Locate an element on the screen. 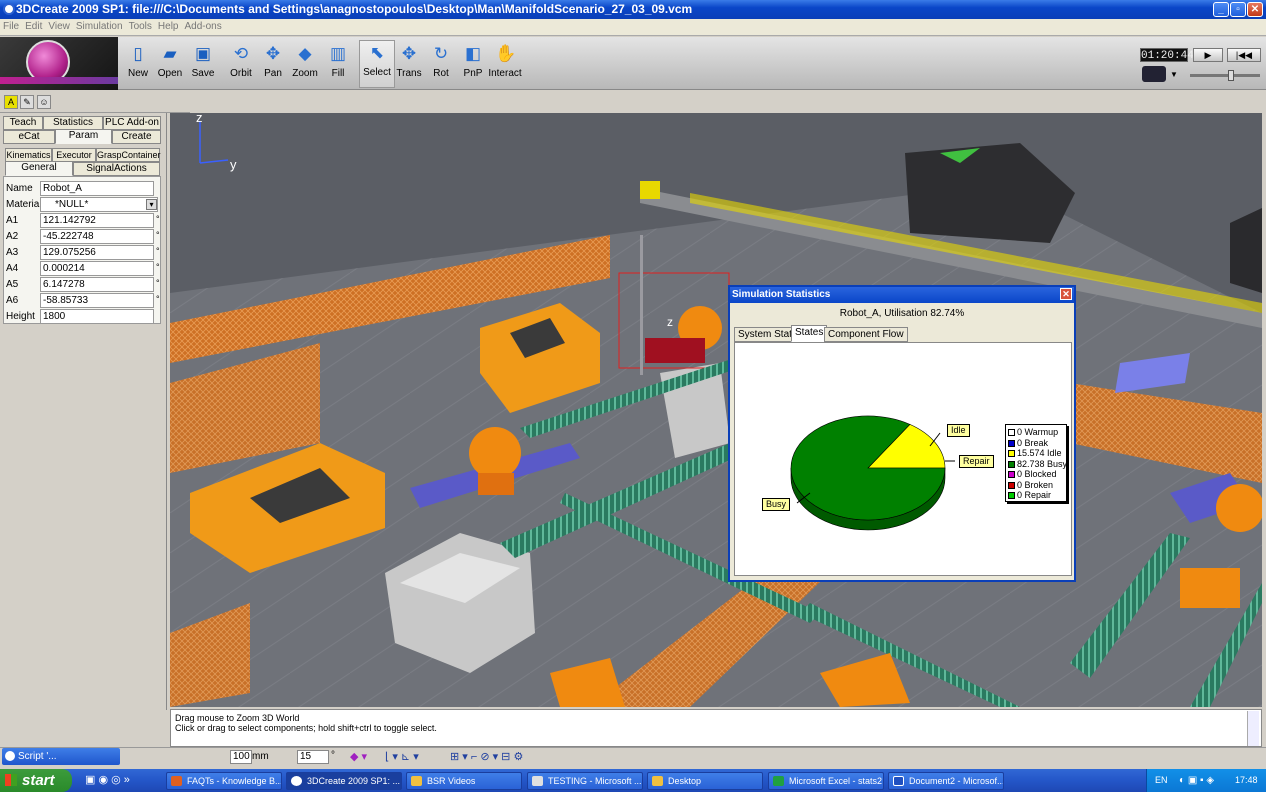  tab-kinematics: Kinematics is located at coordinates (28, 155).